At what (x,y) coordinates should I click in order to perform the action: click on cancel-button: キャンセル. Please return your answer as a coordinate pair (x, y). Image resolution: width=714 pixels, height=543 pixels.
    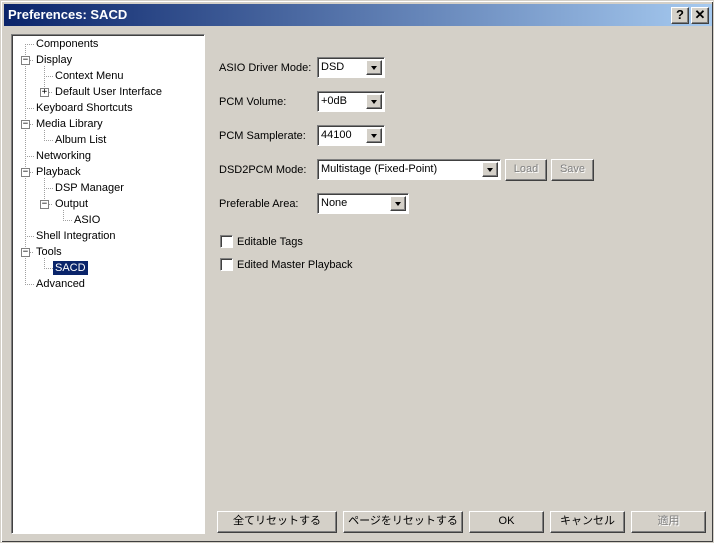
    Looking at the image, I should click on (587, 522).